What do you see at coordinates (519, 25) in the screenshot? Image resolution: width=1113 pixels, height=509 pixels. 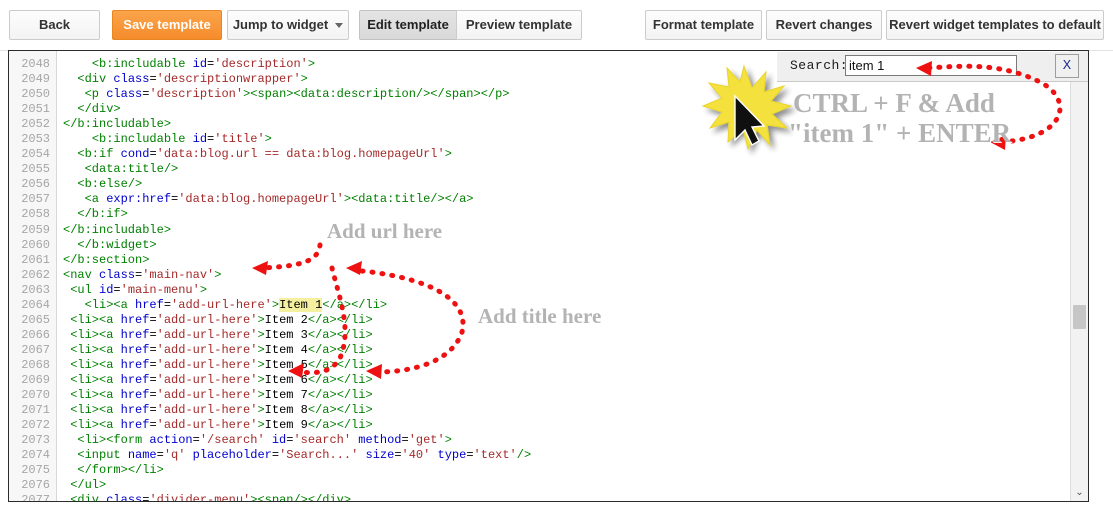 I see `tab-preview-template: Preview template` at bounding box center [519, 25].